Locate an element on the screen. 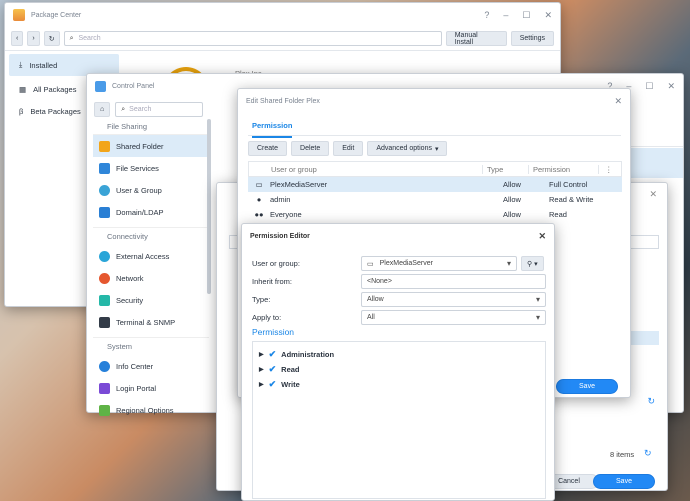  advanced-options-button: Advanced options ▾ is located at coordinates (407, 148).